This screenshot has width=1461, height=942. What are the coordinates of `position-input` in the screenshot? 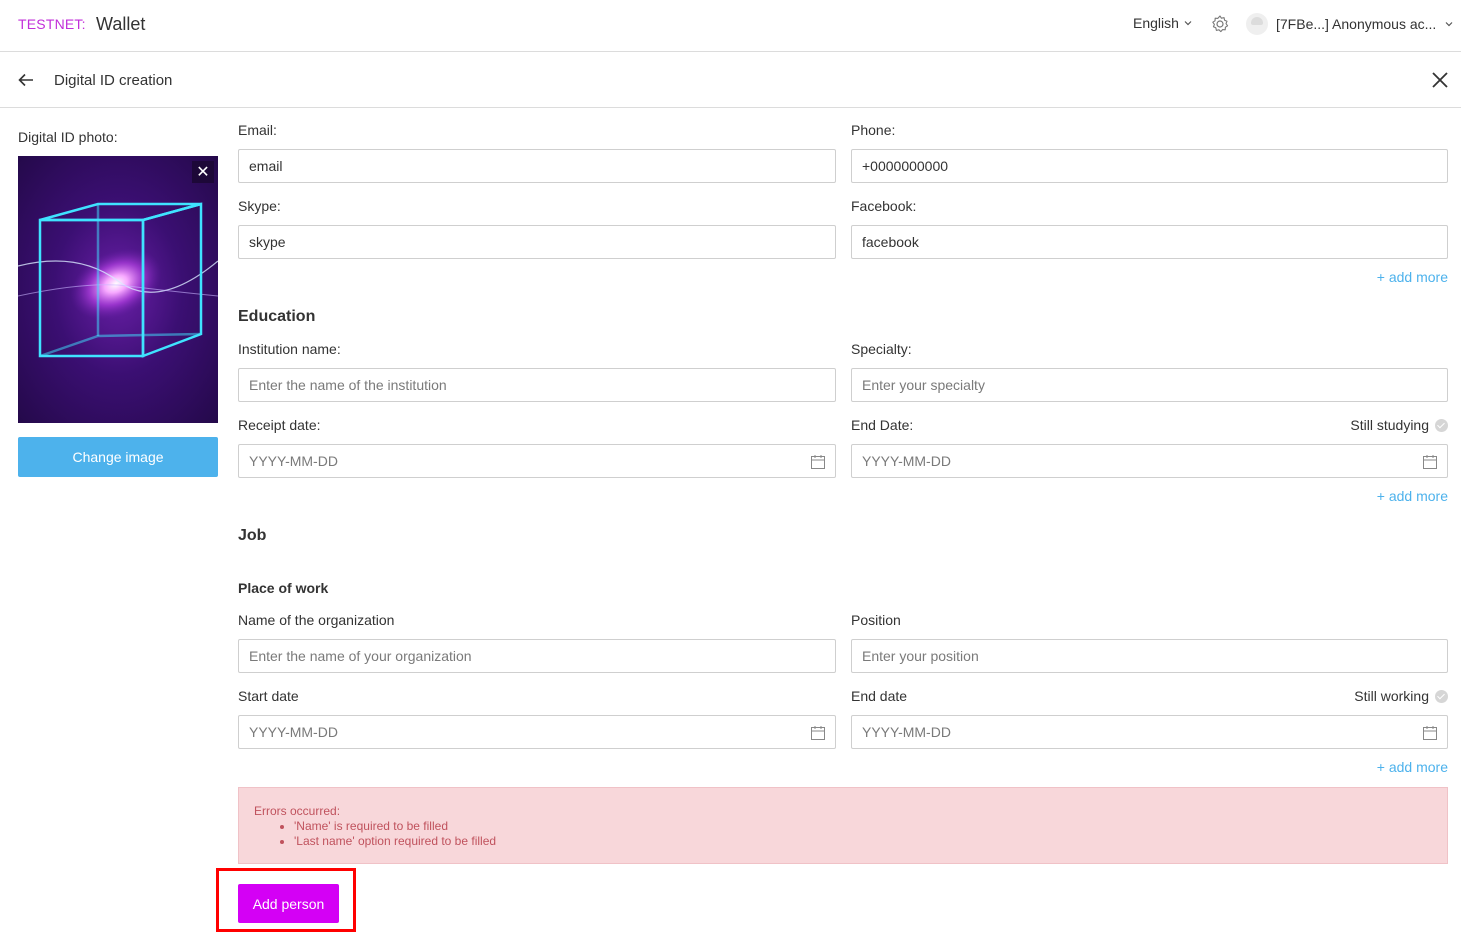 It's located at (1149, 656).